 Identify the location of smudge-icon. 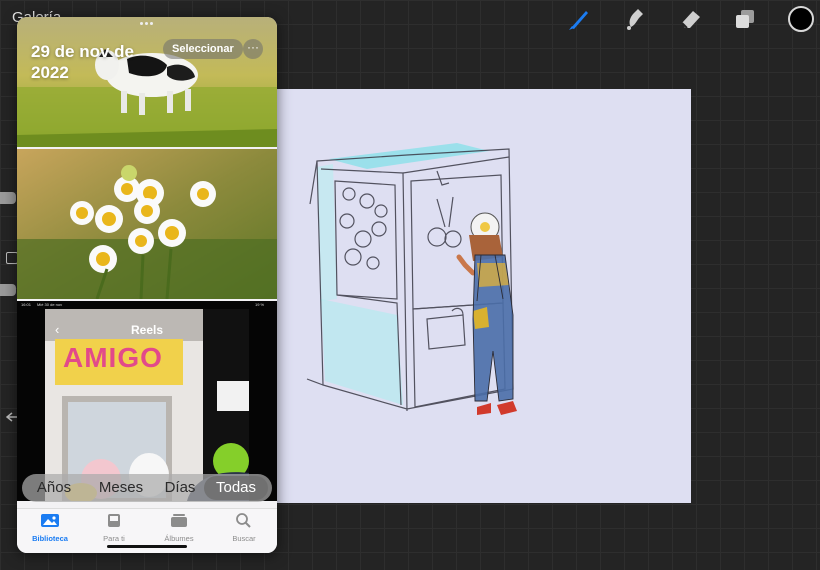
(635, 19).